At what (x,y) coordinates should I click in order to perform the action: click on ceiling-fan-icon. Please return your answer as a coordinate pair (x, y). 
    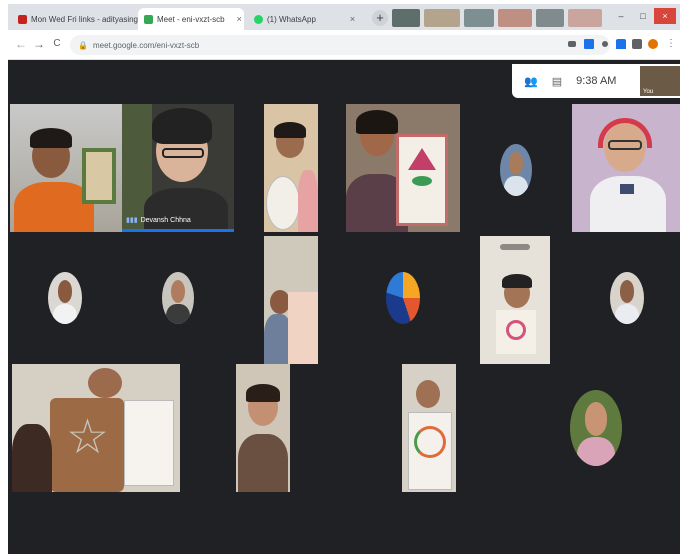
    Looking at the image, I should click on (515, 247).